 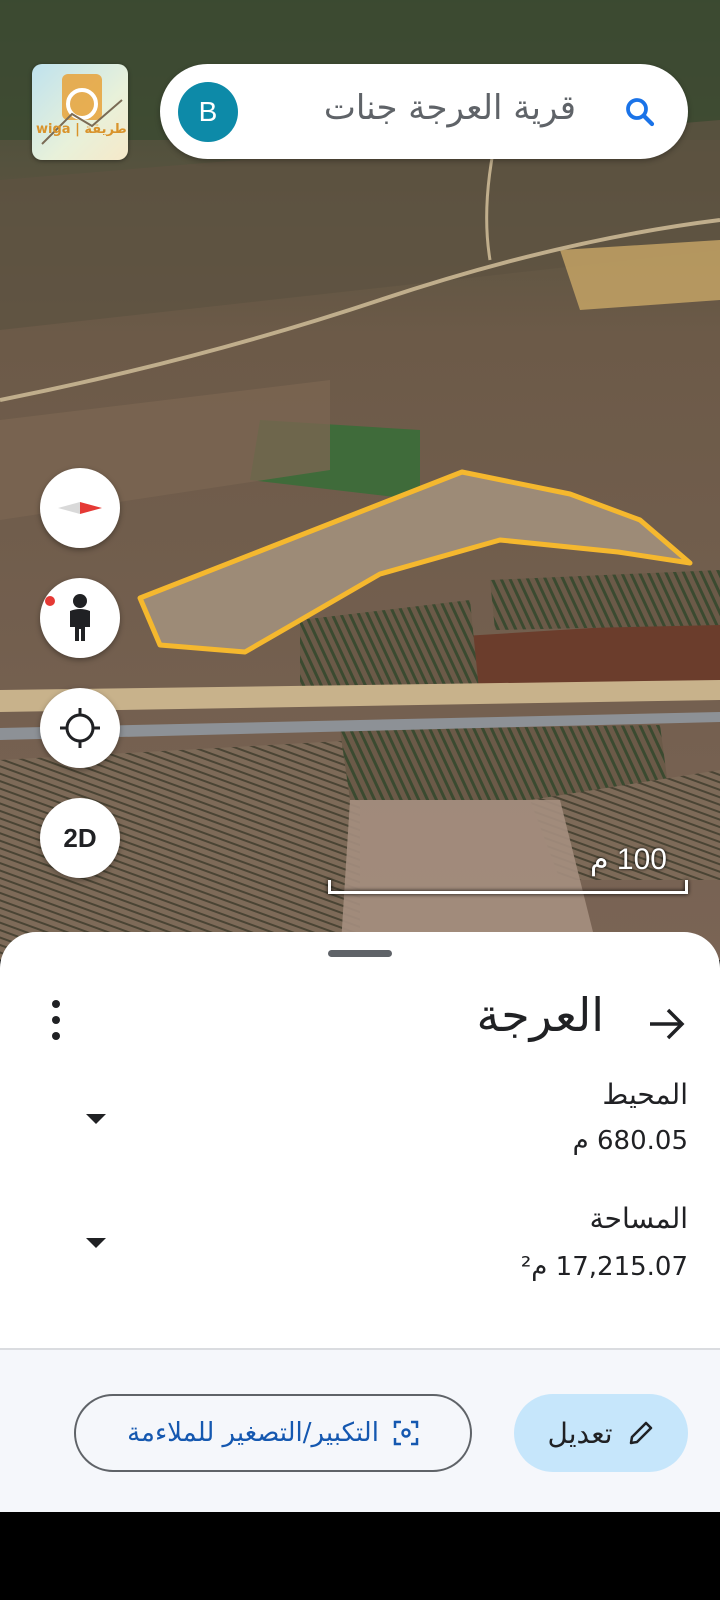 What do you see at coordinates (360, 953) in the screenshot?
I see `drag-handle` at bounding box center [360, 953].